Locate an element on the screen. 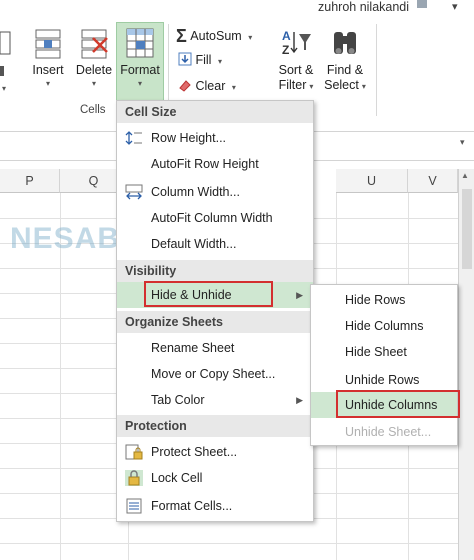  format-label: Format is located at coordinates (140, 70).